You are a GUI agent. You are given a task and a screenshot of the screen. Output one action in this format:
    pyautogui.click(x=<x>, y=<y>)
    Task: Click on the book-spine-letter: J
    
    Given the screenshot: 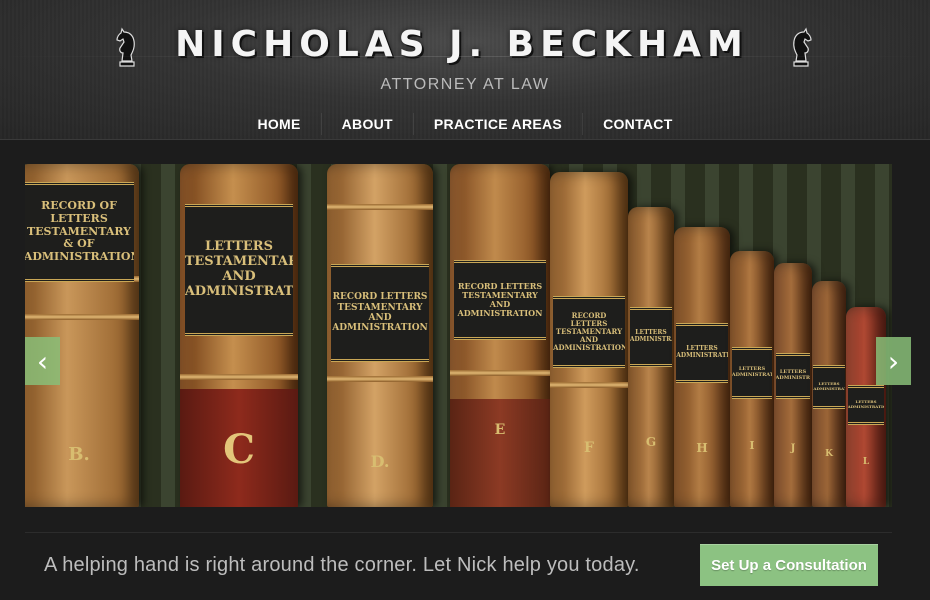 What is the action you would take?
    pyautogui.click(x=793, y=448)
    